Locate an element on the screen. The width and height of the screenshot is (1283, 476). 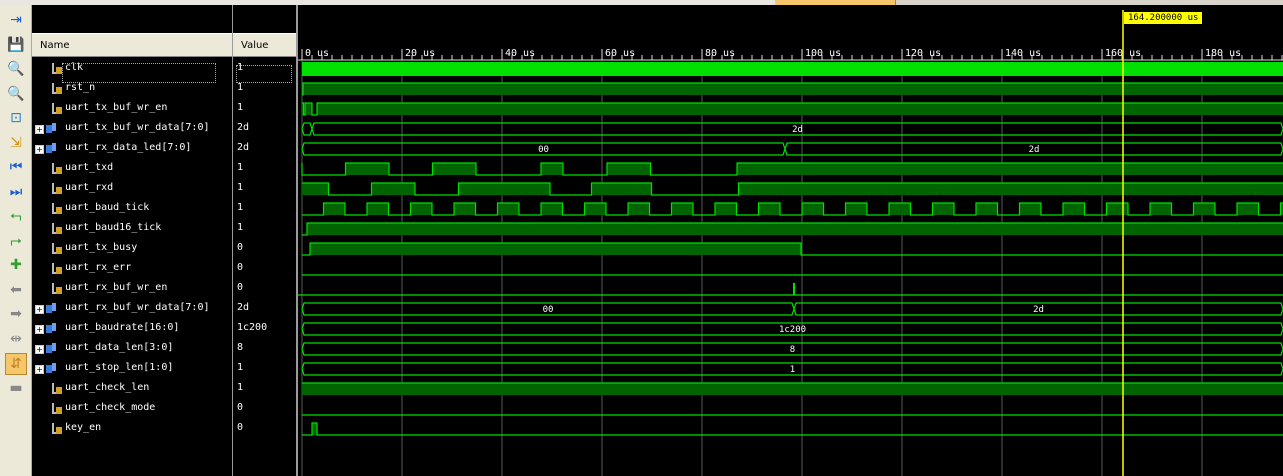
signal-value-pane: Value 1 1 1 2d 2d 1 1 1 1 0 0 0 2d 1c200 8 1 1 0 0 is located at coordinates (265, 240).